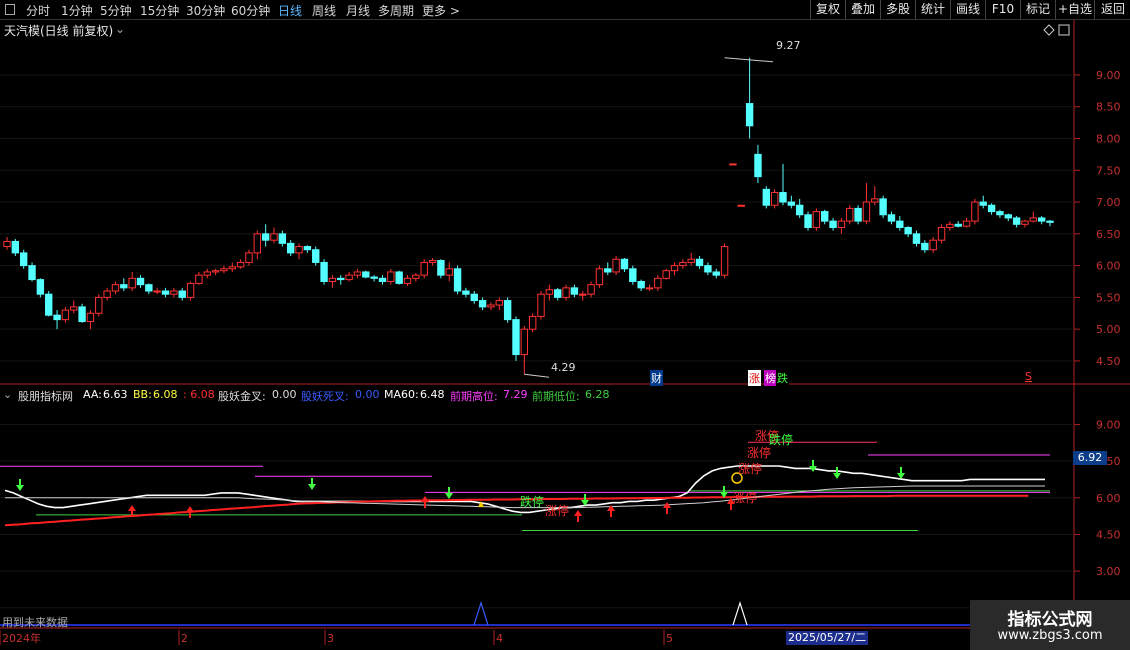 This screenshot has height=650, width=1130. Describe the element at coordinates (1108, 534) in the screenshot. I see `sub-tick-label: 4.50` at that location.